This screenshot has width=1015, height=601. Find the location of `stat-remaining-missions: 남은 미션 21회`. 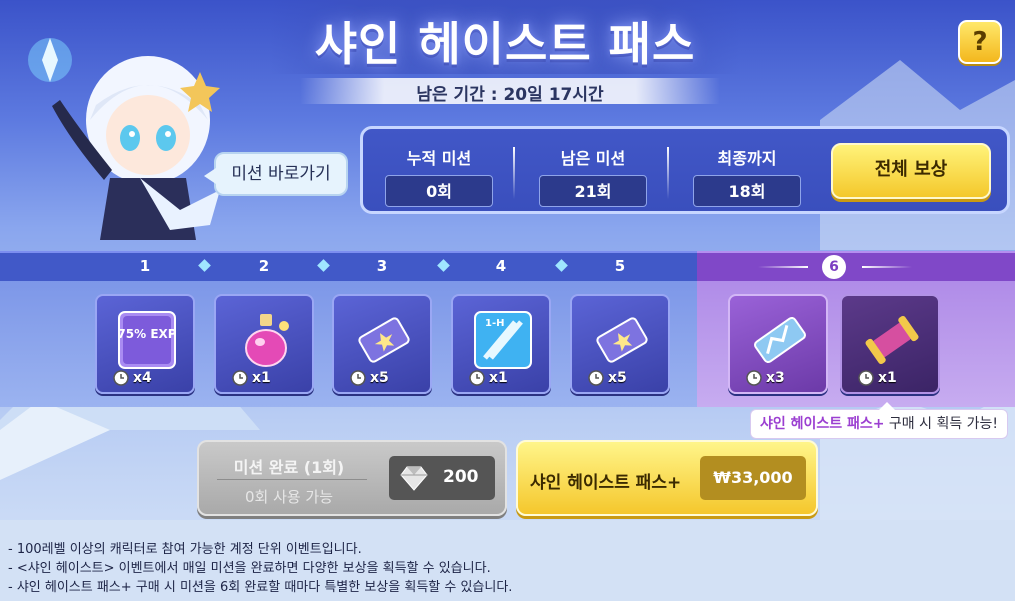

stat-remaining-missions: 남은 미션 21회 is located at coordinates (593, 176).